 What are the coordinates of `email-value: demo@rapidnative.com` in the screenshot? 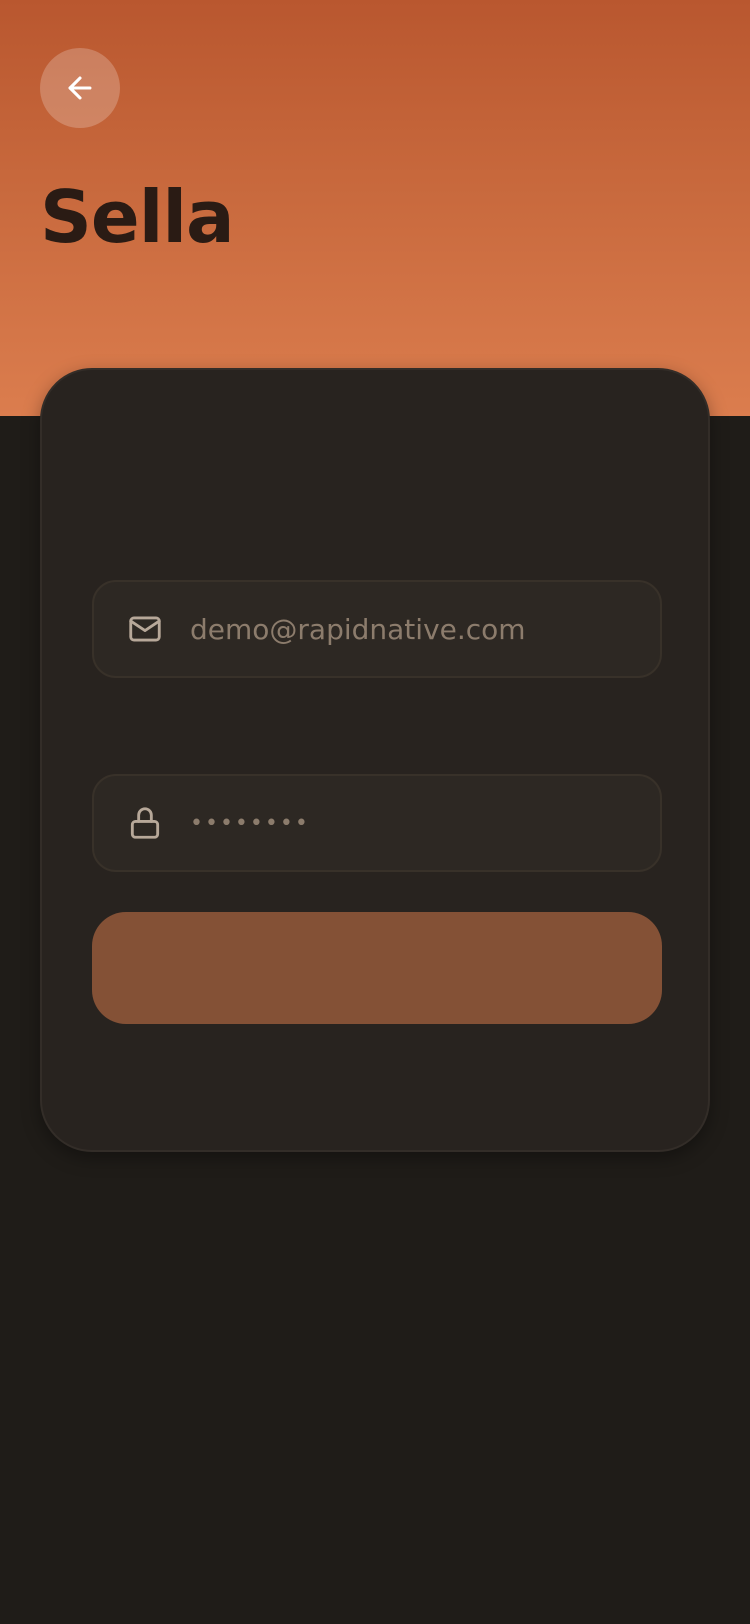 It's located at (358, 629).